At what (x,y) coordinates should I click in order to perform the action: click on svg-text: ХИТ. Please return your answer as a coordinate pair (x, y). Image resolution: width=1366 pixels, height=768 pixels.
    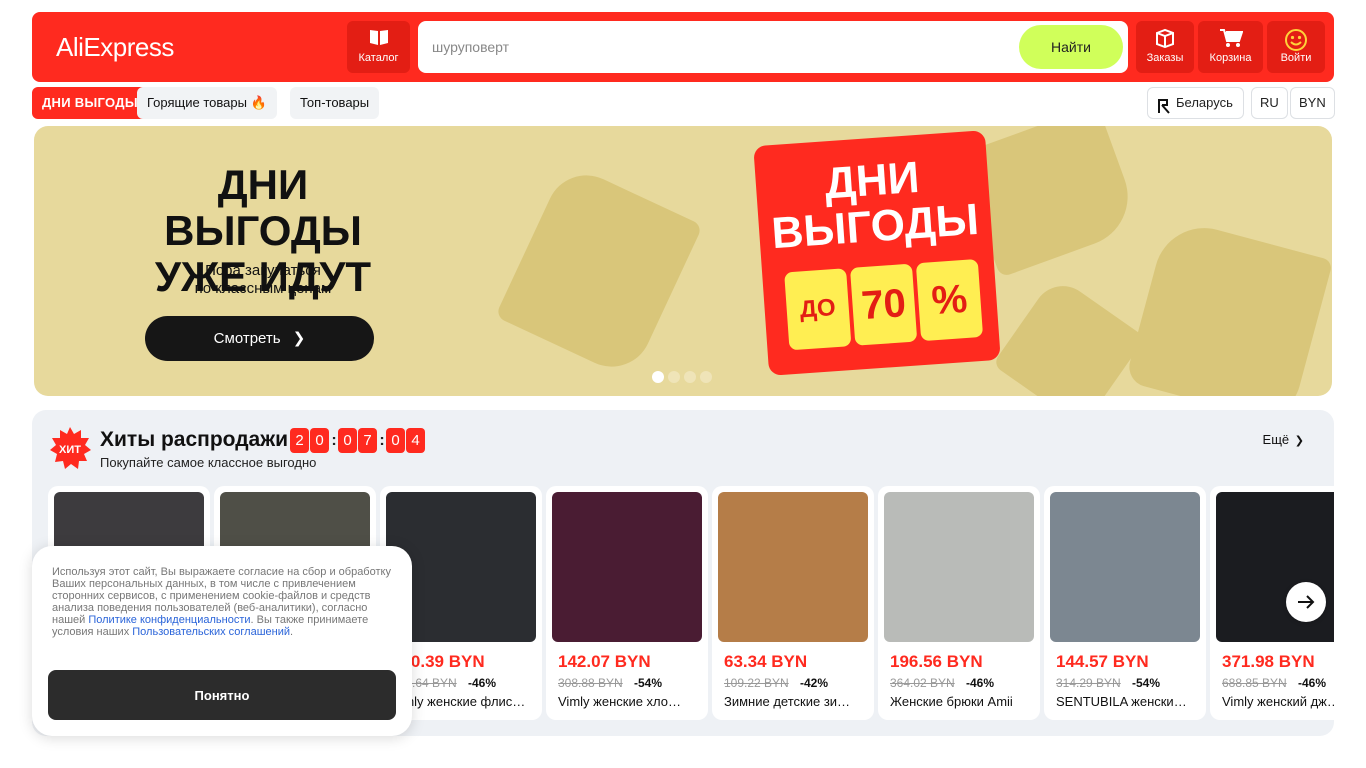
    Looking at the image, I should click on (70, 450).